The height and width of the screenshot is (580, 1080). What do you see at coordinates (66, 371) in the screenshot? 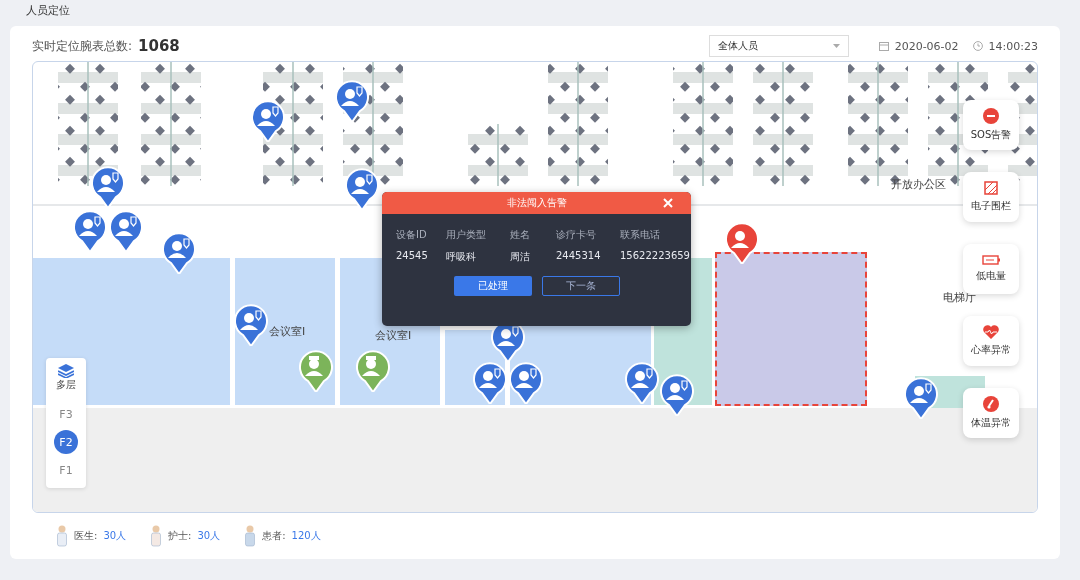
I see `layers-icon` at bounding box center [66, 371].